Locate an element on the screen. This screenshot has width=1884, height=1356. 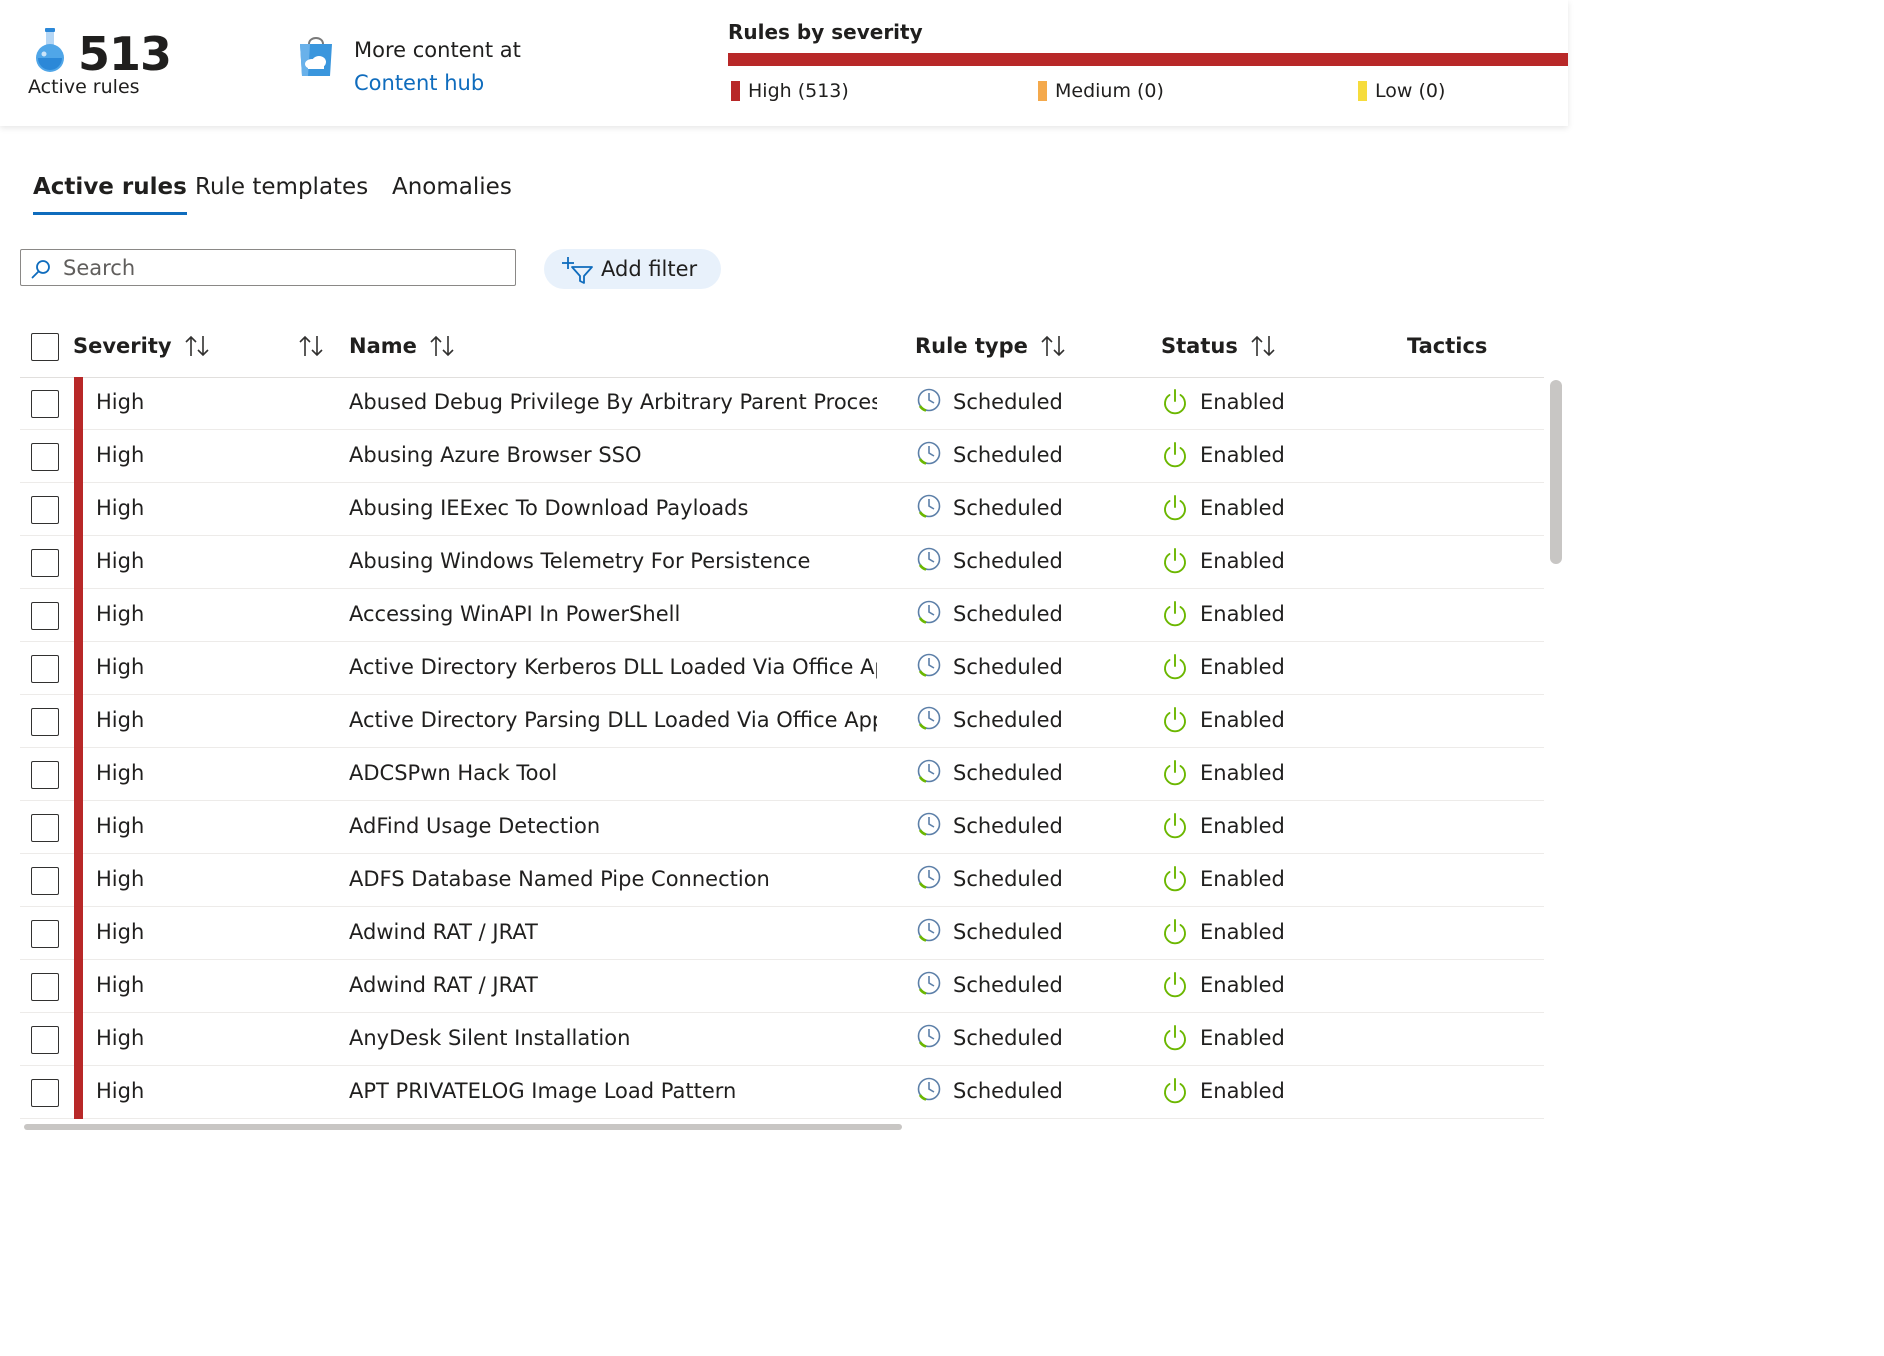
tab-active-rules: Active rules is located at coordinates (110, 194).